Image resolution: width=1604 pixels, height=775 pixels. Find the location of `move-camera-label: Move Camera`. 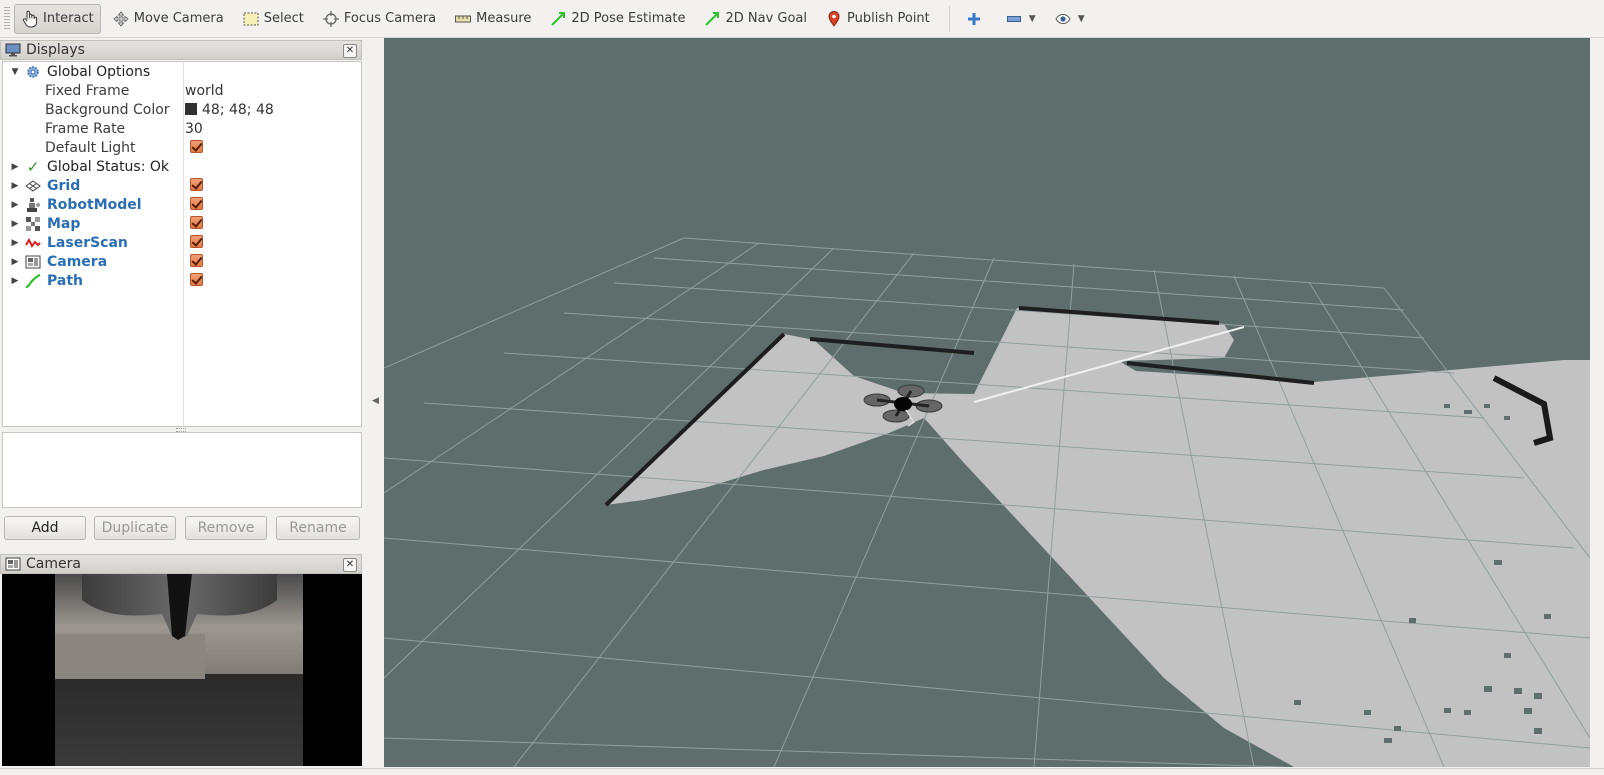

move-camera-label: Move Camera is located at coordinates (178, 18).